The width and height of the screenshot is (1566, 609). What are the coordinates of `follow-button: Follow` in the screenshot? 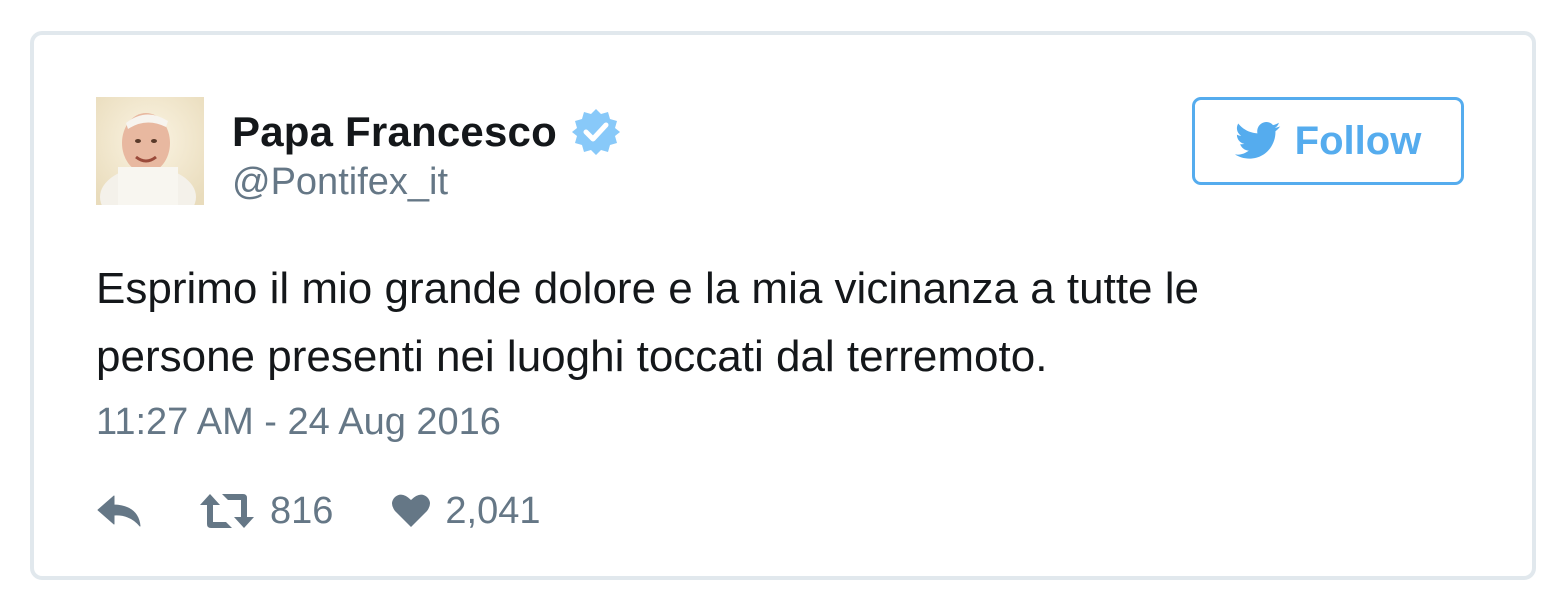 It's located at (1328, 141).